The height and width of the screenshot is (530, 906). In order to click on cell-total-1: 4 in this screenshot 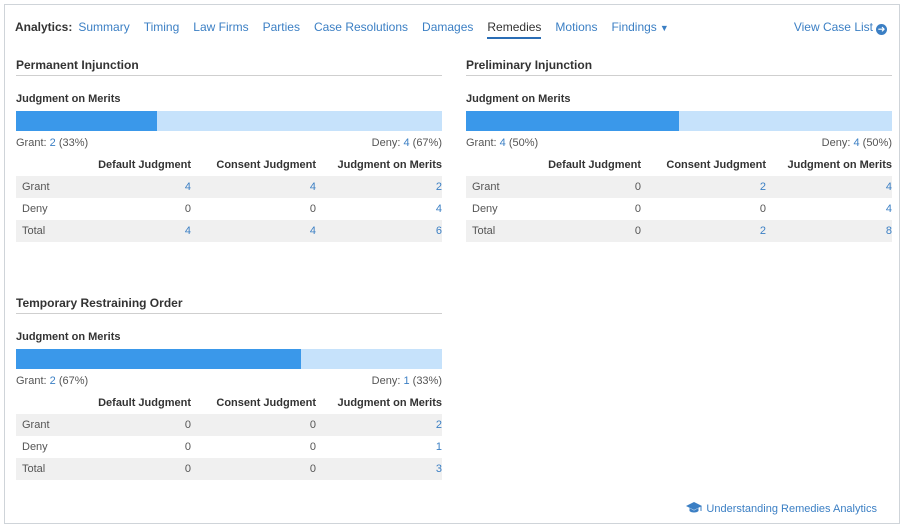, I will do `click(253, 231)`.